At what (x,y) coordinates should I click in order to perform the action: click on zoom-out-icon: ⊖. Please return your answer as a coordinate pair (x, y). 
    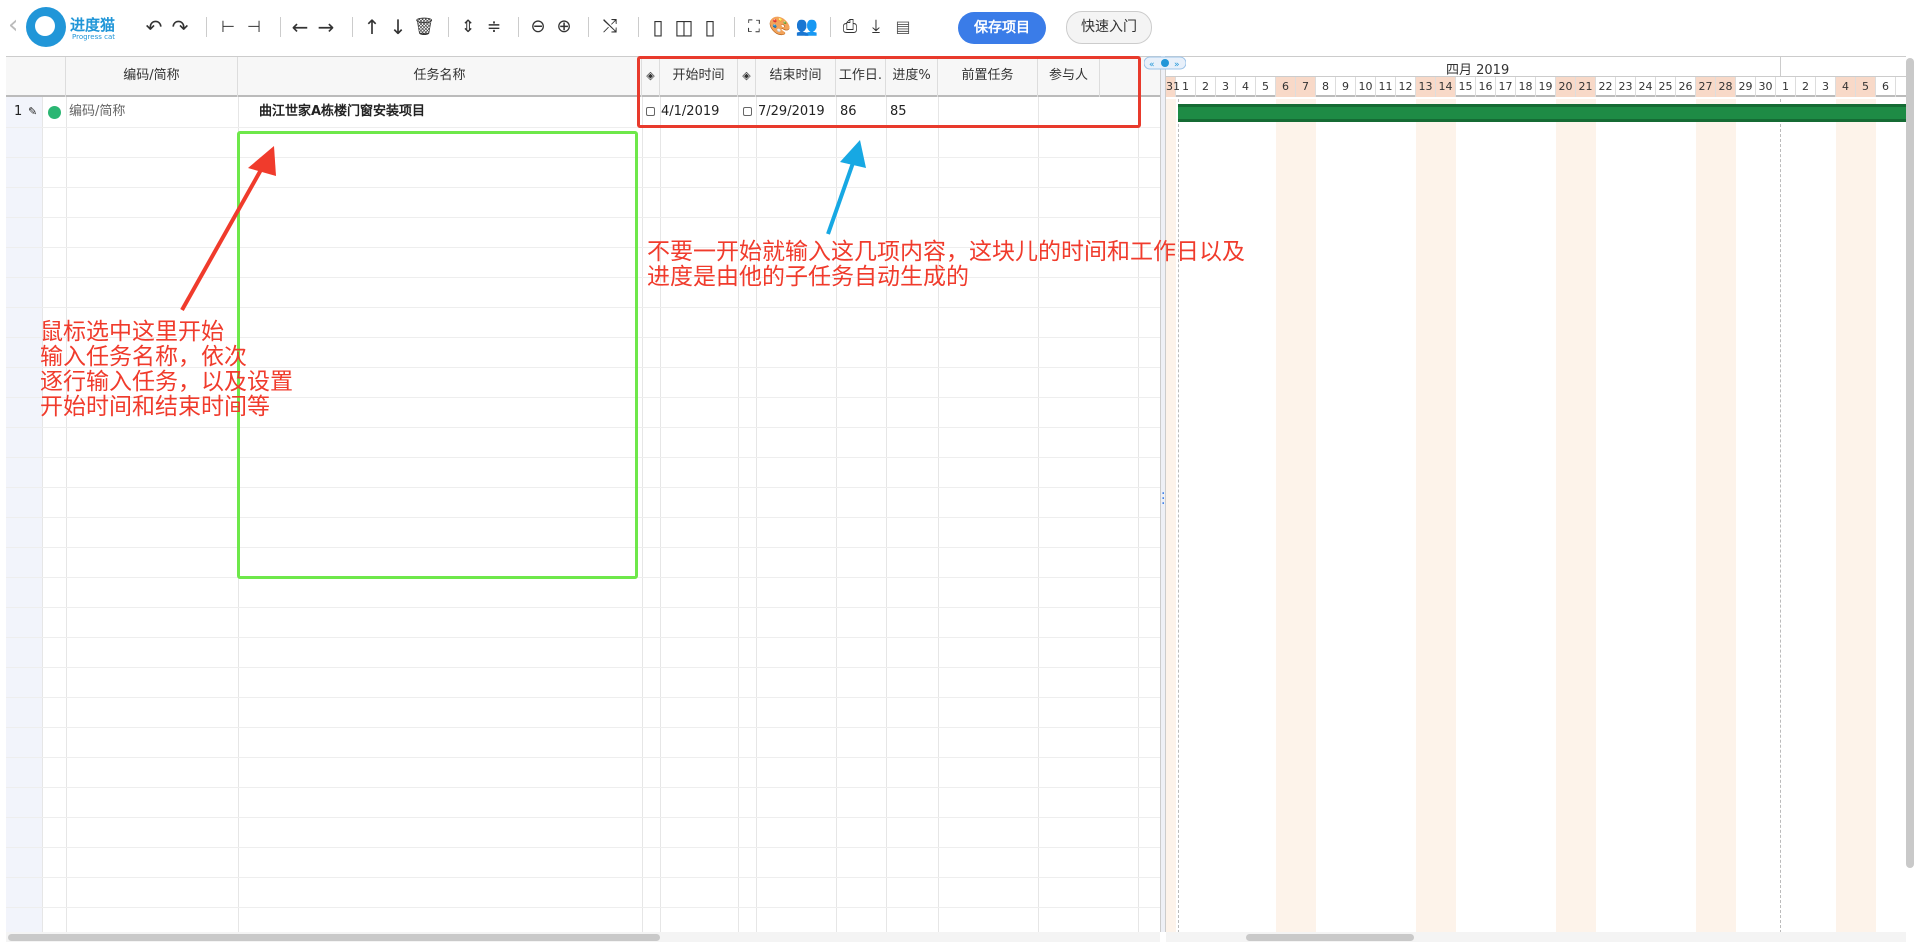
    Looking at the image, I should click on (538, 27).